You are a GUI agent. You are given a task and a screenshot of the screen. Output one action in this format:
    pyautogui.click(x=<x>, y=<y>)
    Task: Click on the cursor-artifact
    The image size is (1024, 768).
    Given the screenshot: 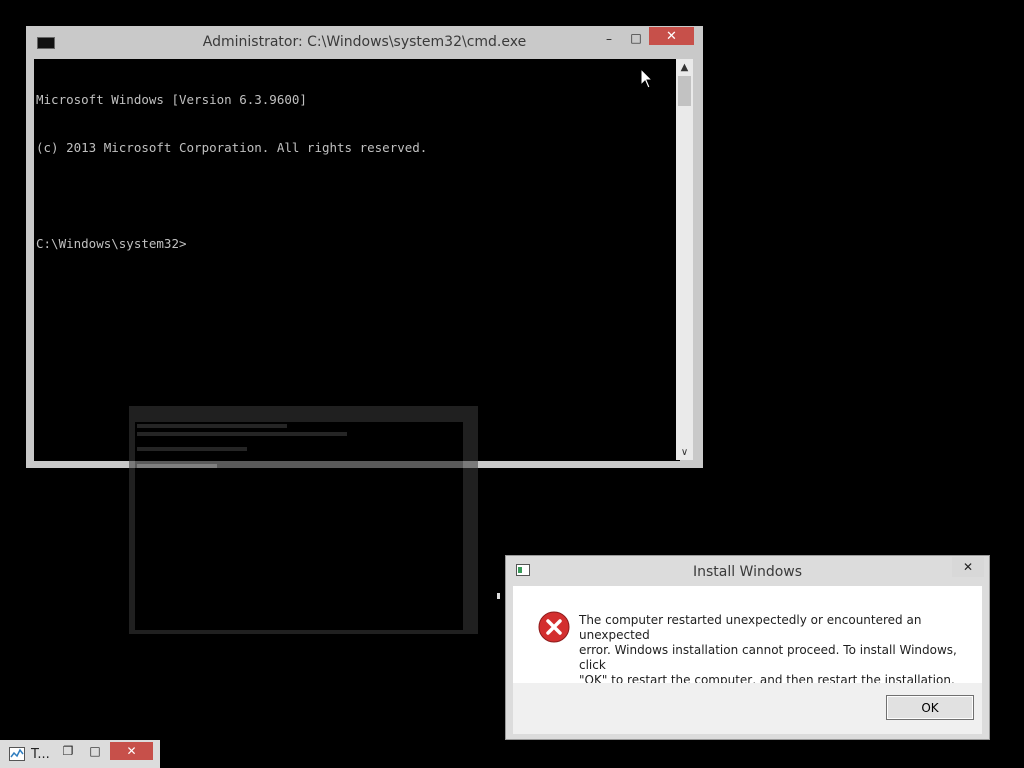 What is the action you would take?
    pyautogui.click(x=498, y=596)
    